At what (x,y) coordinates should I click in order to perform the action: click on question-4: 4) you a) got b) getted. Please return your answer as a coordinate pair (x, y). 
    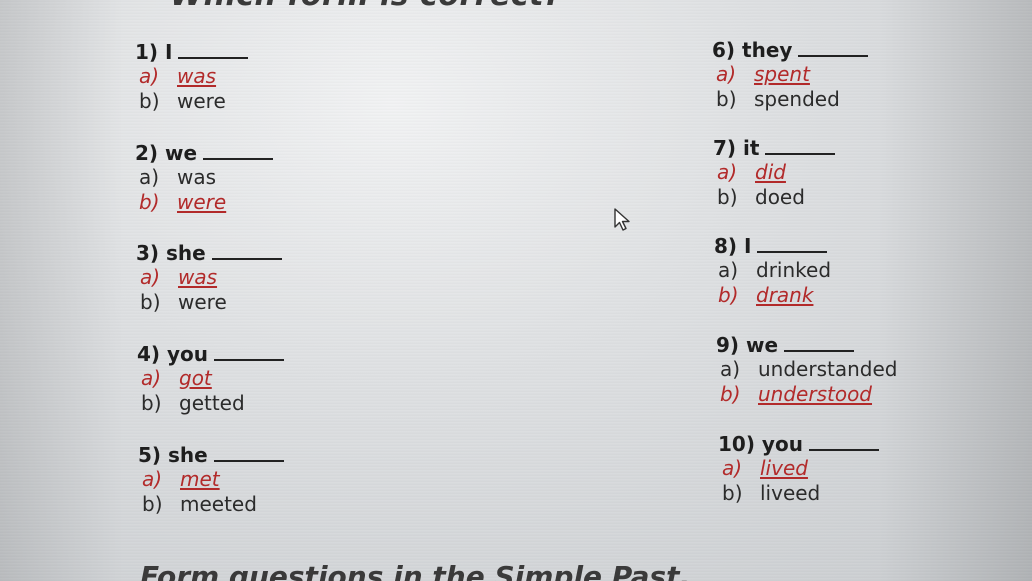
    Looking at the image, I should click on (211, 379).